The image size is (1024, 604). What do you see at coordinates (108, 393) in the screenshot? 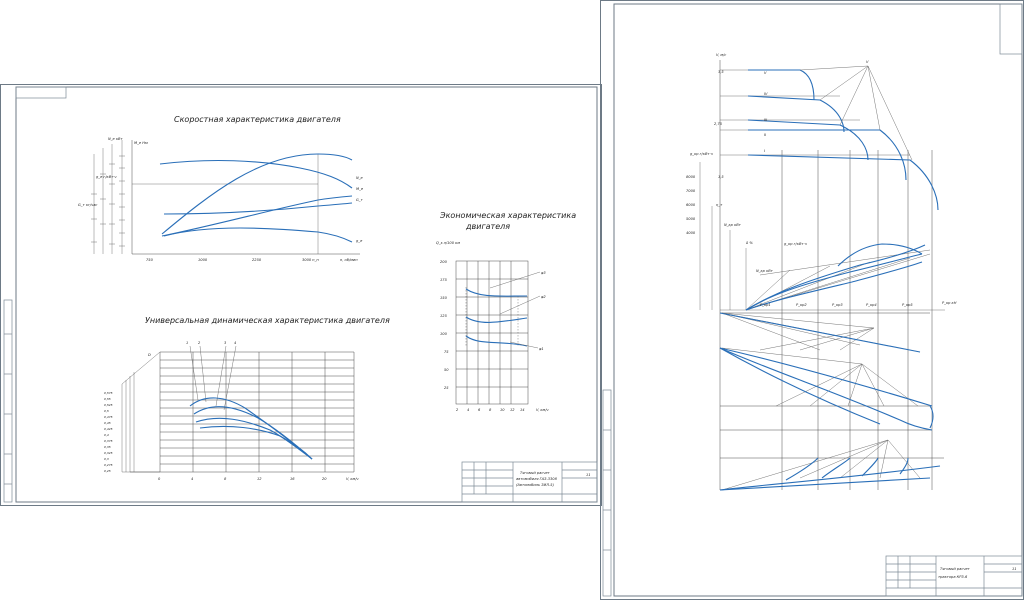
I see `dynamic-y-tick: 0,575` at bounding box center [108, 393].